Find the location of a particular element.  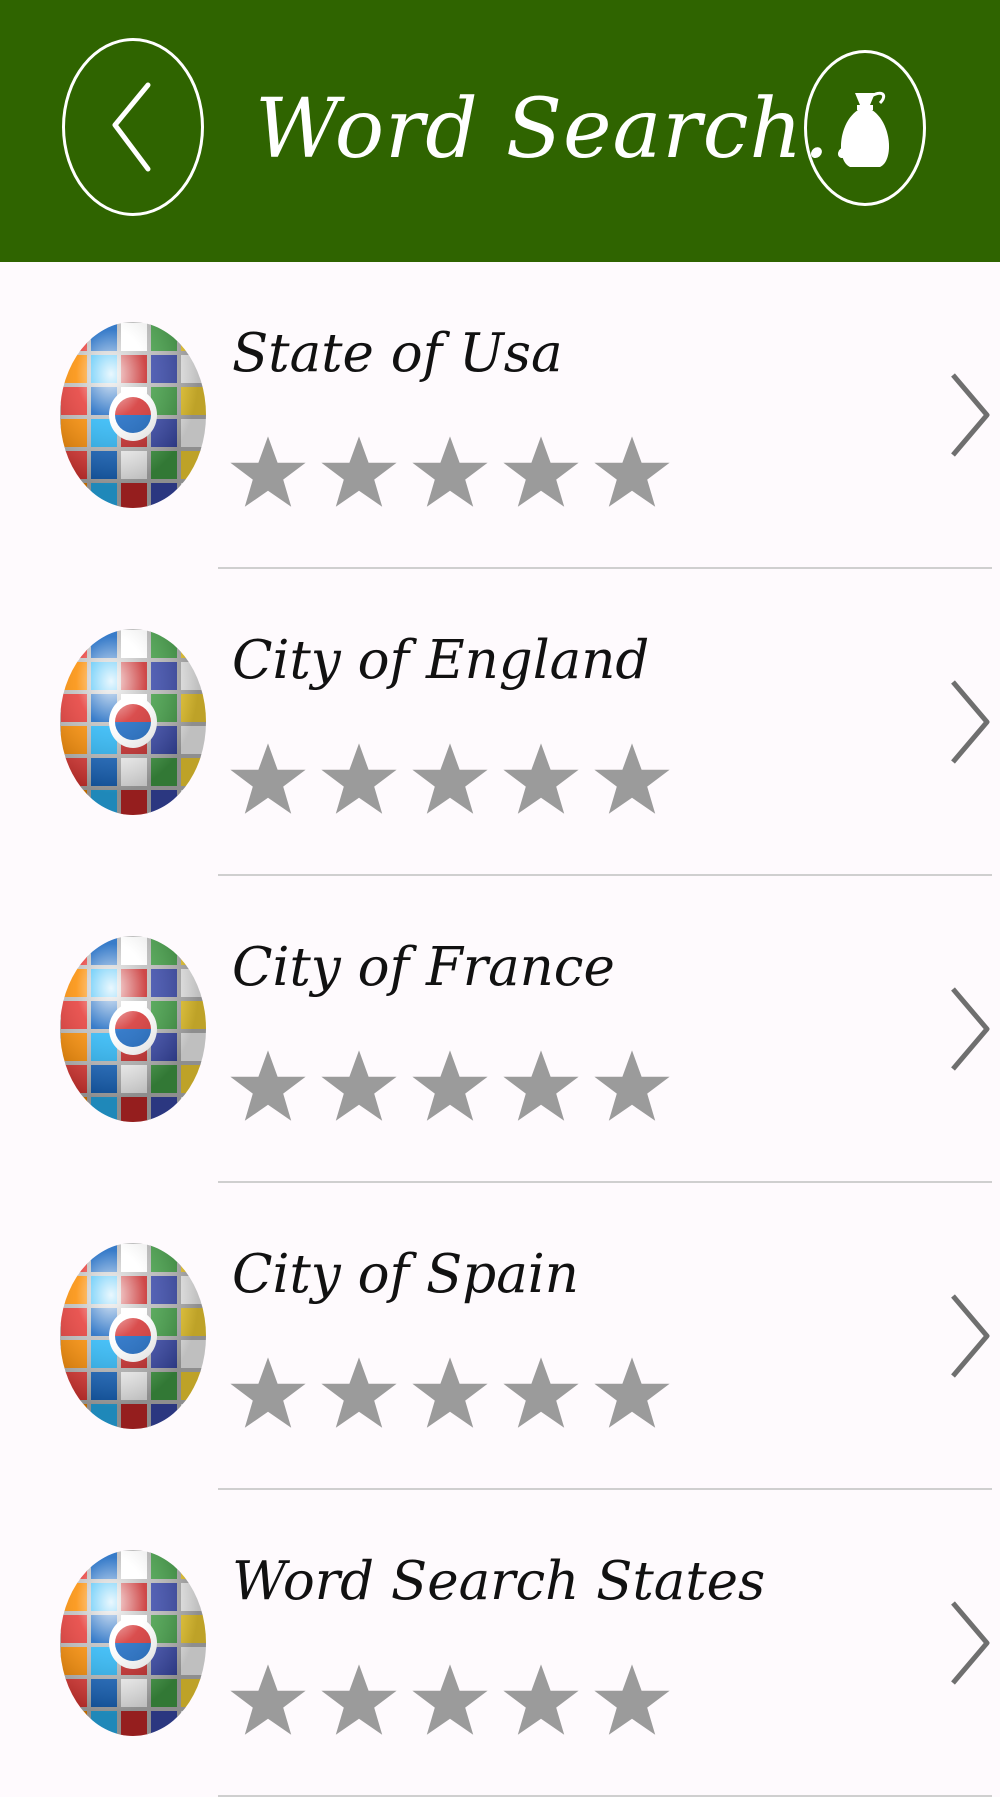

category-title: City of France is located at coordinates (423, 967).